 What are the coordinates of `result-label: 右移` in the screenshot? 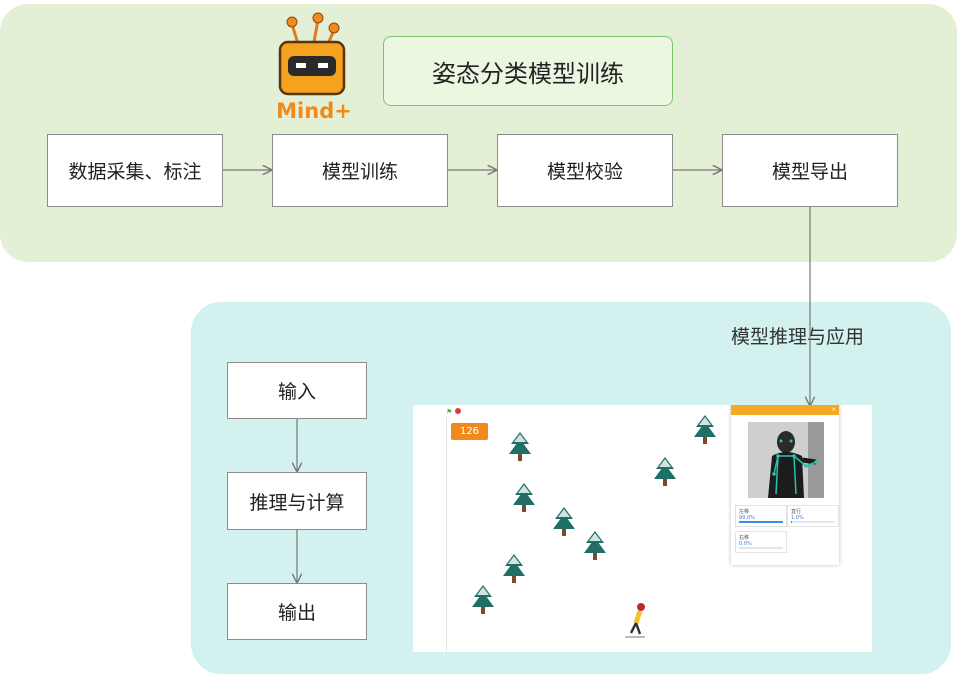 It's located at (744, 538).